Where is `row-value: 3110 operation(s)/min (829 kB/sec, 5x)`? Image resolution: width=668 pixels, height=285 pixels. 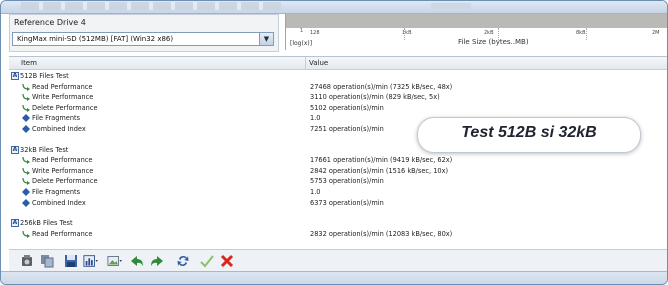 row-value: 3110 operation(s)/min (829 kB/sec, 5x) is located at coordinates (375, 97).